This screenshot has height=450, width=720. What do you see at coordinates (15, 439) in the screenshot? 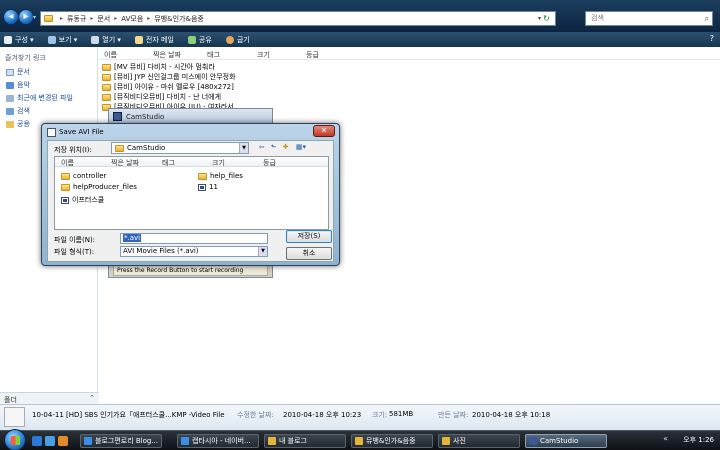
I see `start-button` at bounding box center [15, 439].